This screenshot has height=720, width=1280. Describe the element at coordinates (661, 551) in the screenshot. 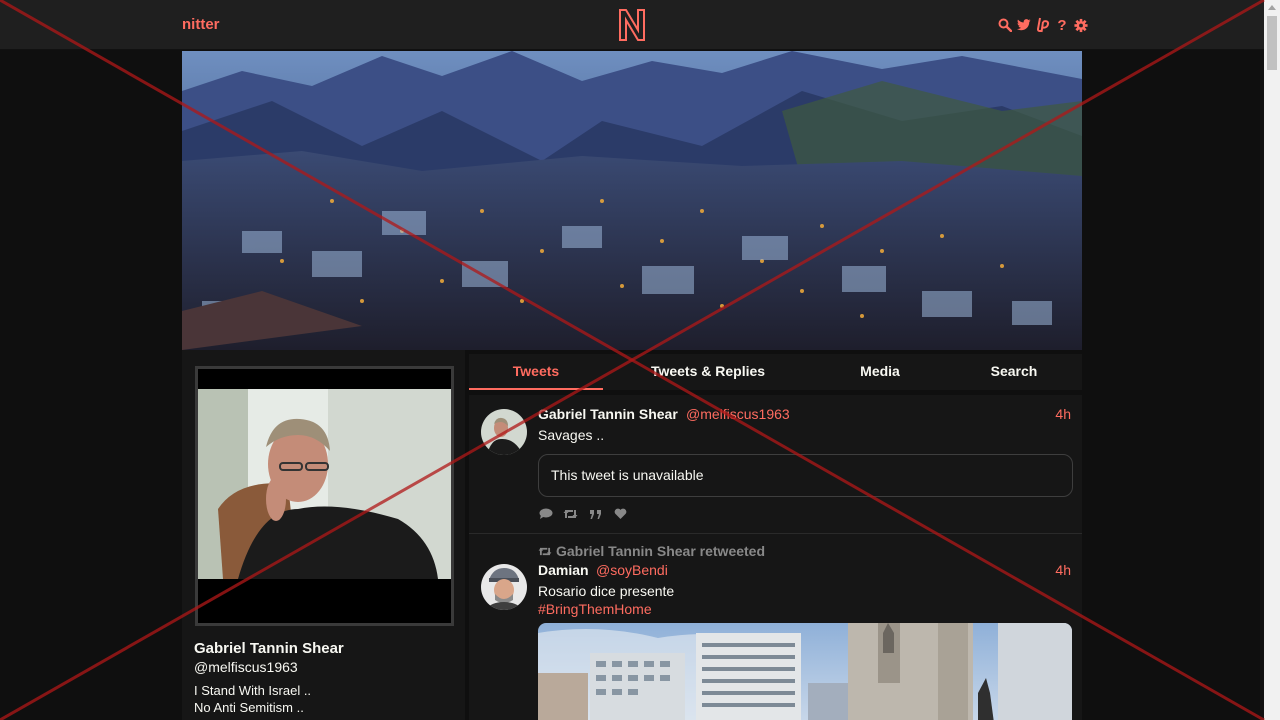

I see `retweet-label: Gabriel Tannin Shear retweeted` at that location.